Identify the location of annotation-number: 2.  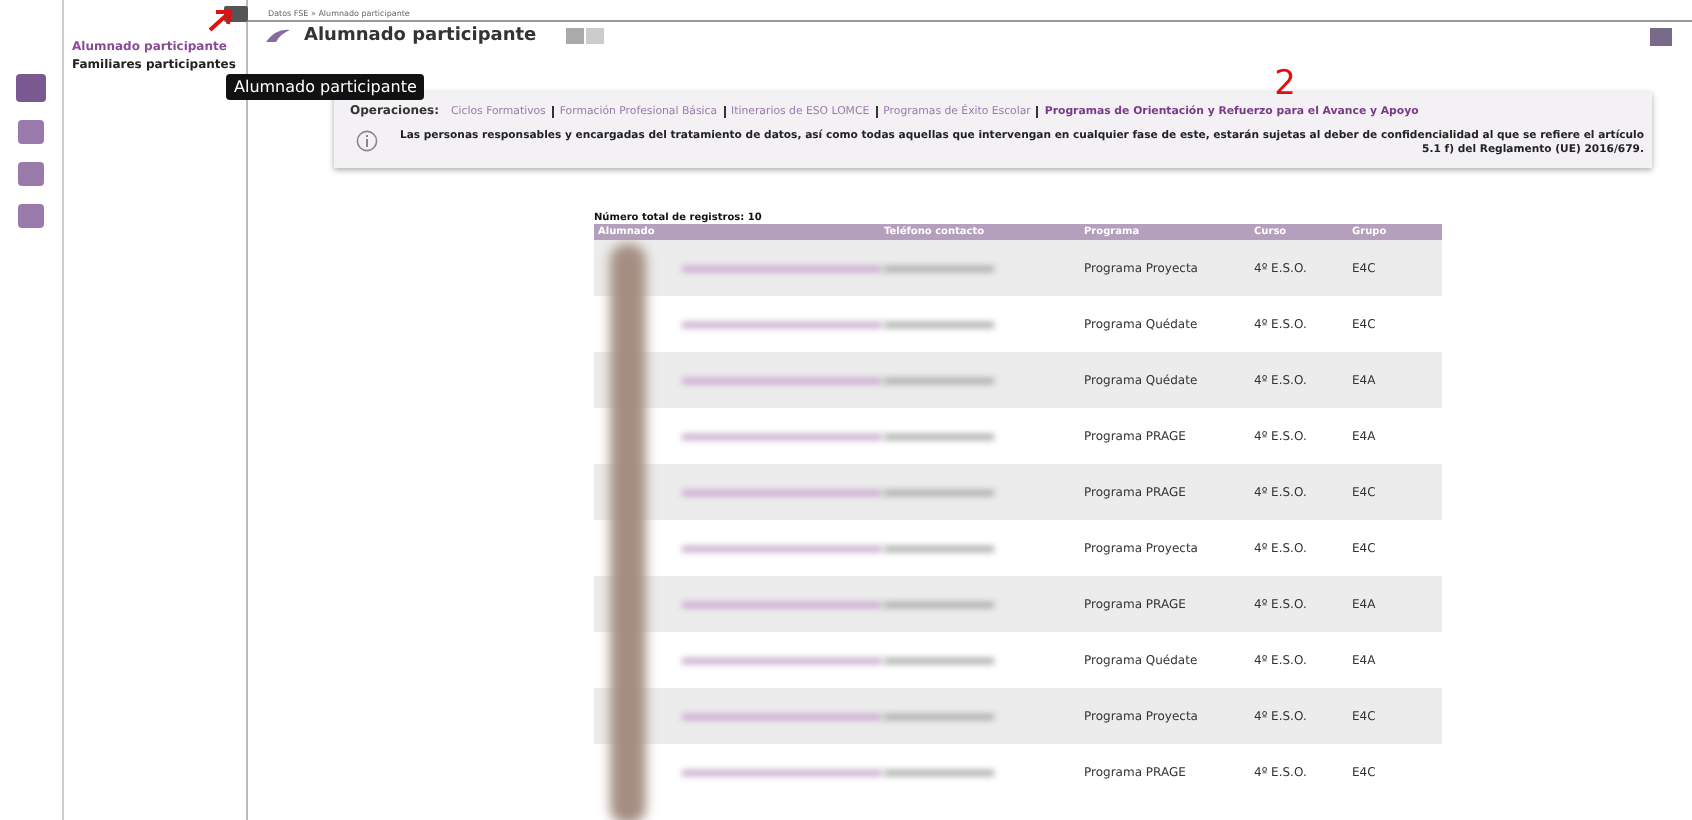
(1285, 84).